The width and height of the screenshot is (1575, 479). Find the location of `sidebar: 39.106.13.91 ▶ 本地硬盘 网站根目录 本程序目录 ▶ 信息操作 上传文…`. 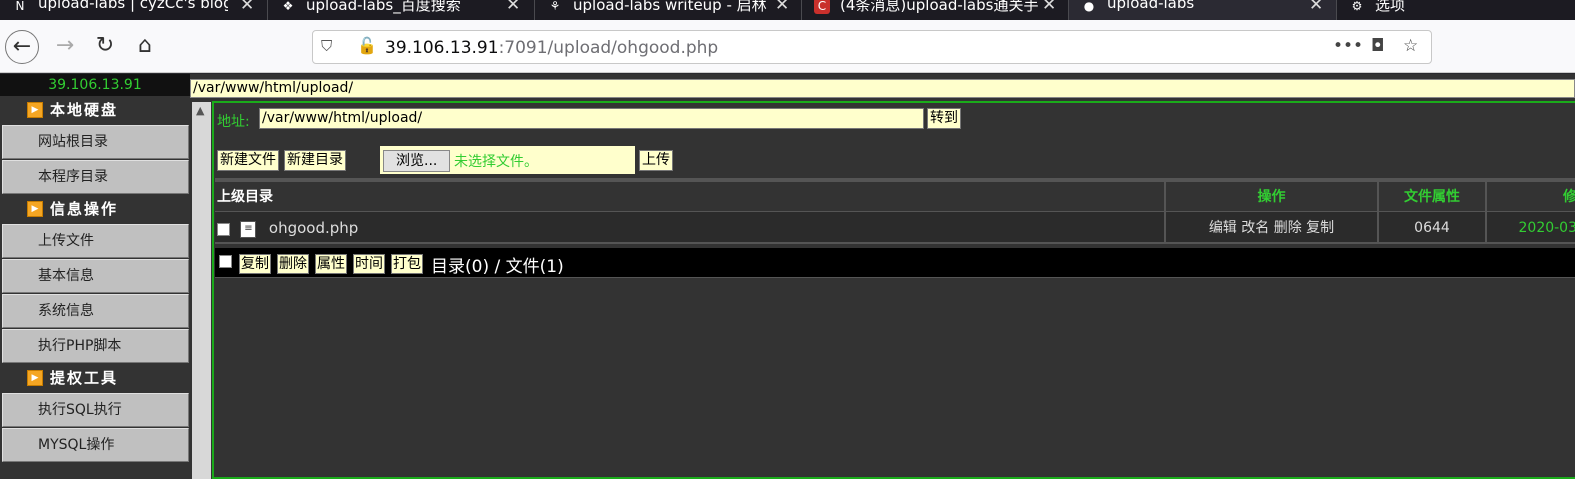

sidebar: 39.106.13.91 ▶ 本地硬盘 网站根目录 本程序目录 ▶ 信息操作 上传文… is located at coordinates (95, 276).